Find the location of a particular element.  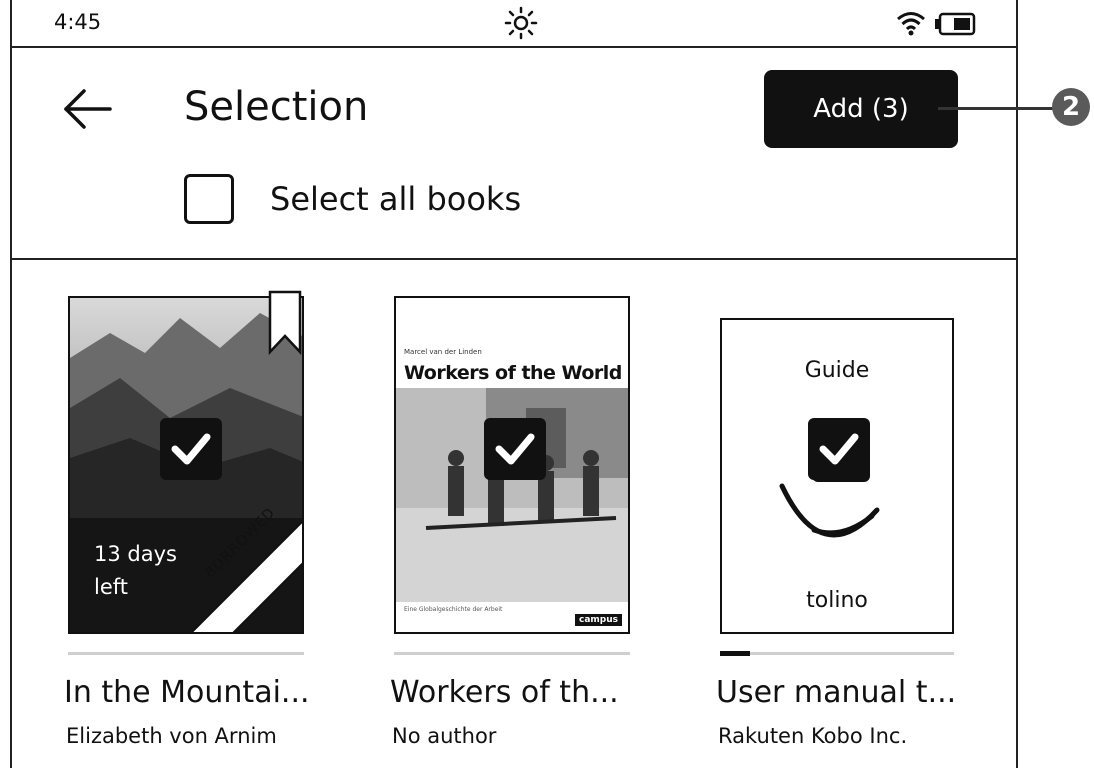

wifi-icon is located at coordinates (911, 25).